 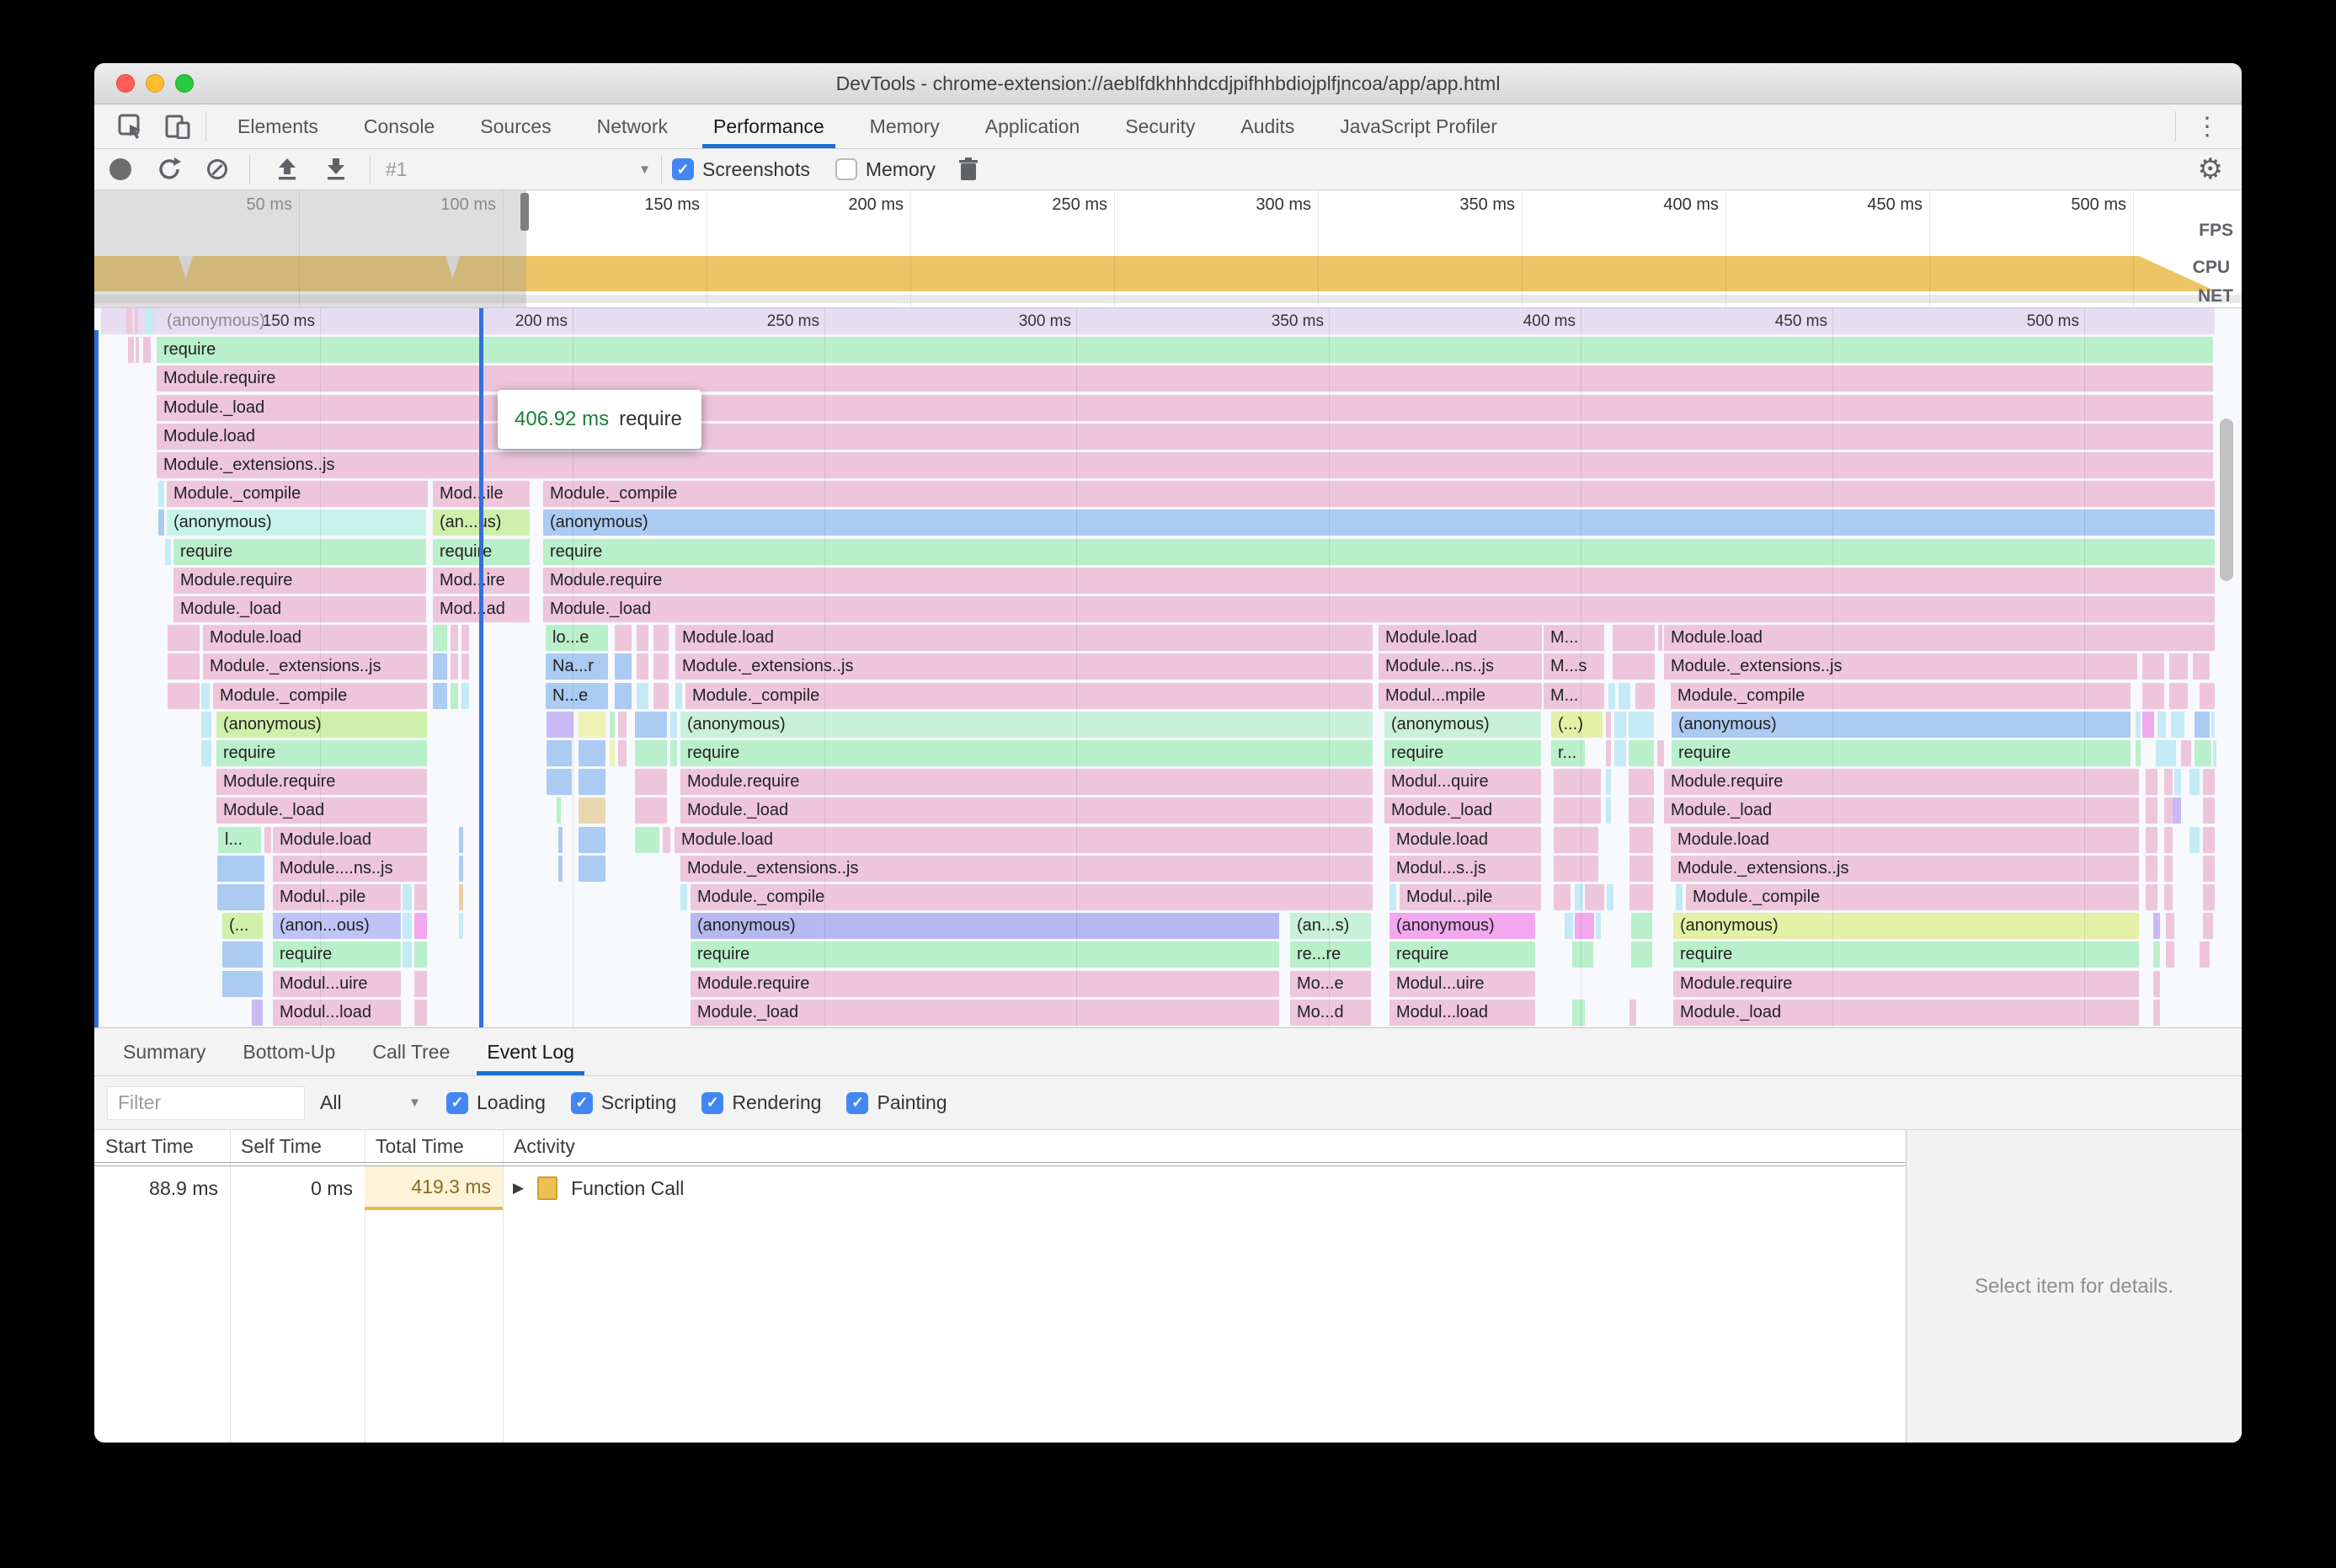 What do you see at coordinates (577, 638) in the screenshot?
I see `flame-bar: lo...e` at bounding box center [577, 638].